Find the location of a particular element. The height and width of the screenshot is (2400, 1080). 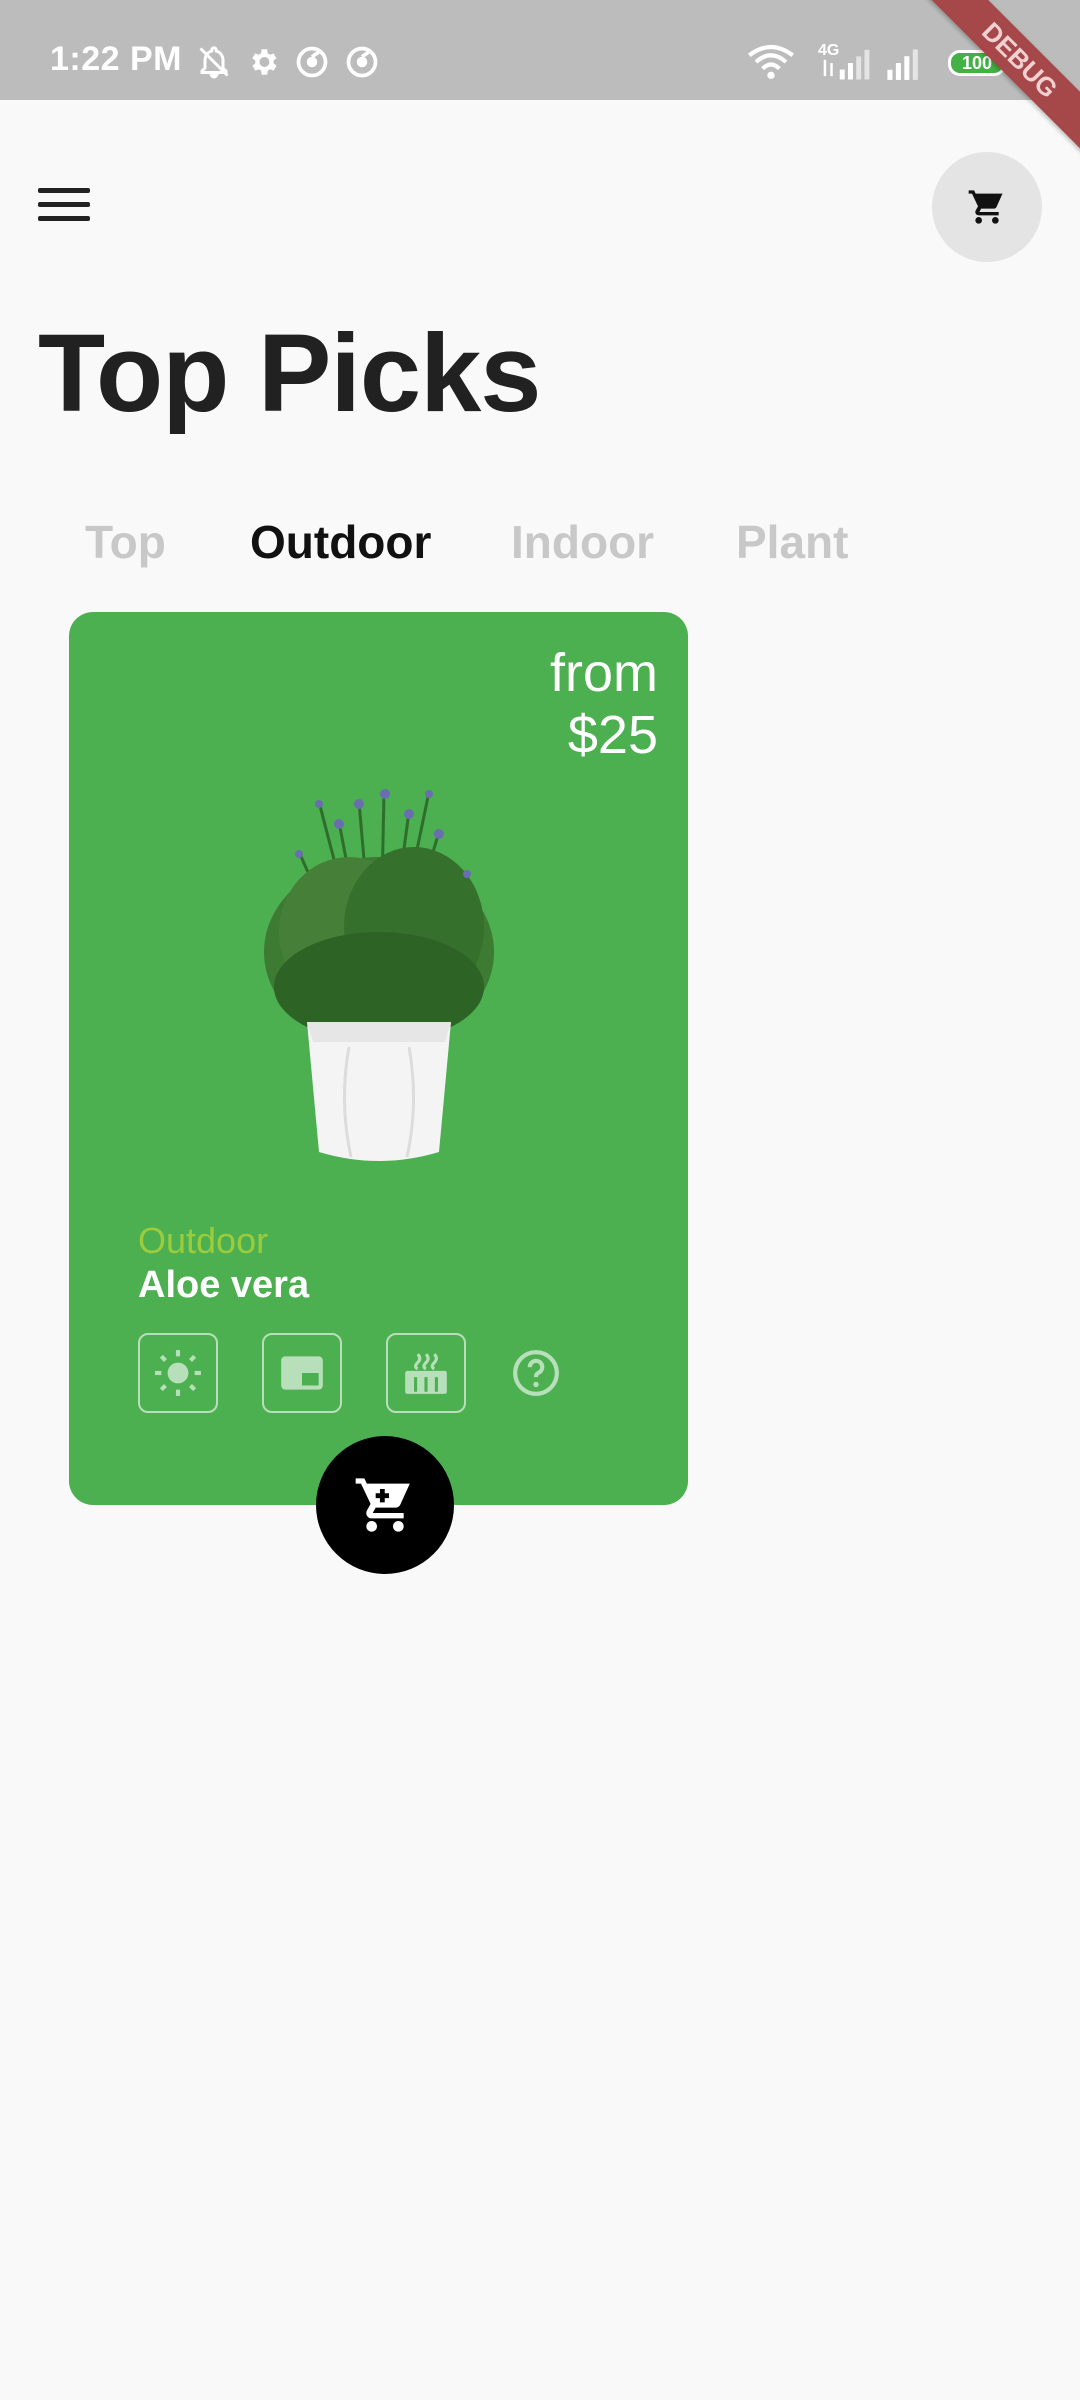

product-category: Outdoor is located at coordinates (203, 1240).